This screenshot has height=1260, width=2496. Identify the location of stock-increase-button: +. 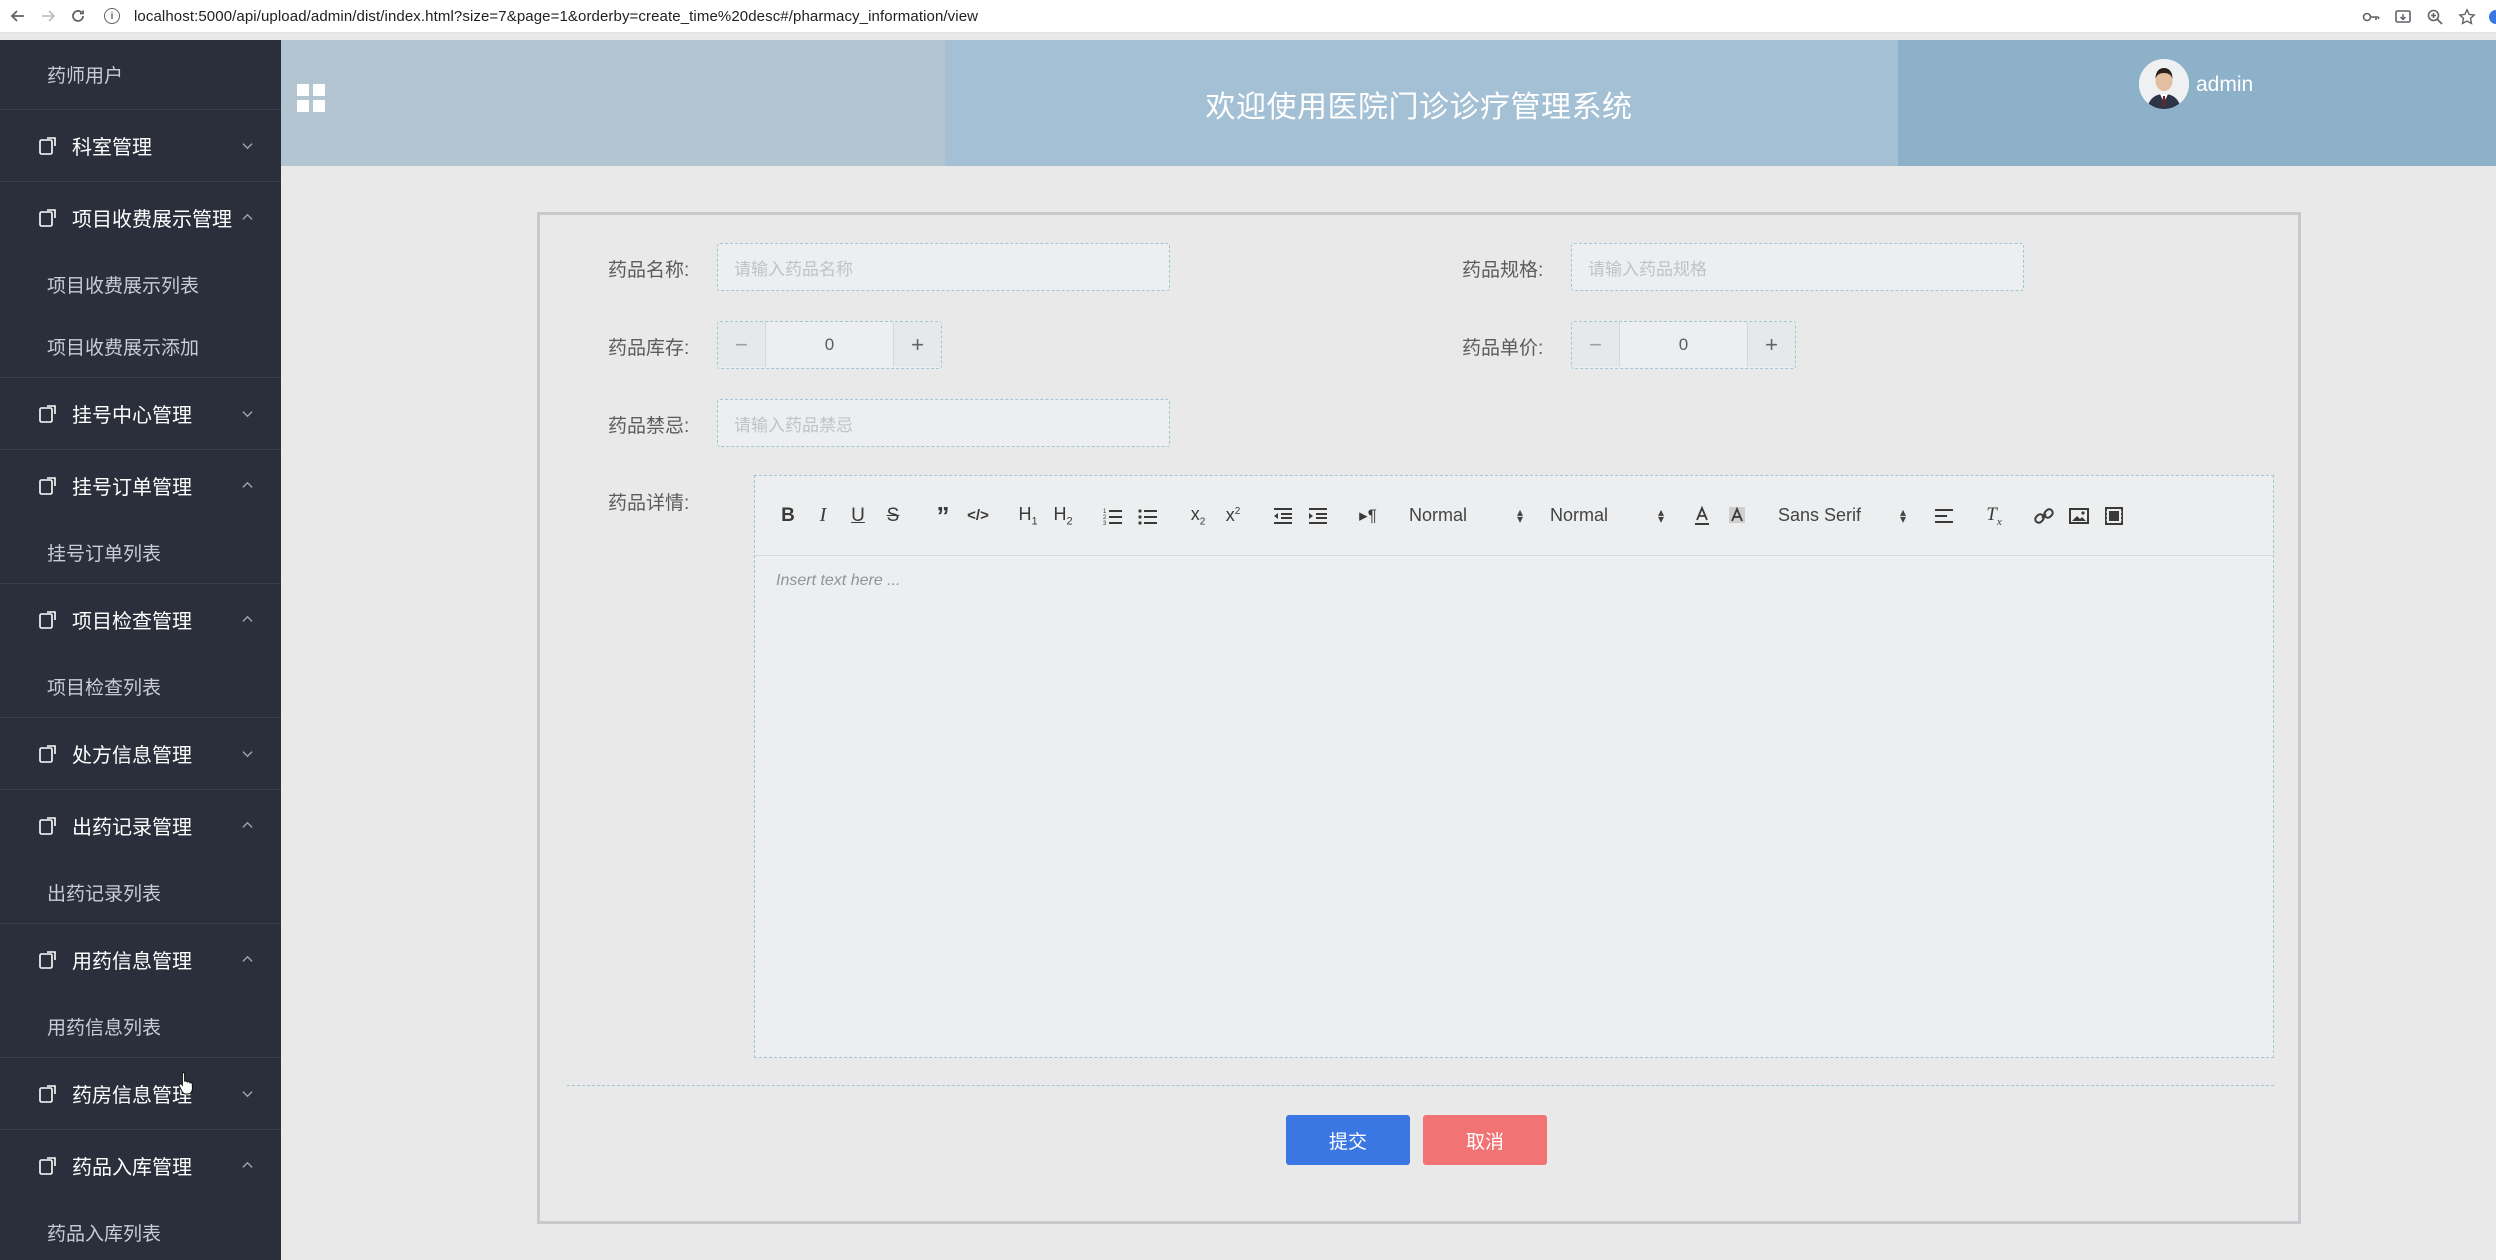
(917, 344).